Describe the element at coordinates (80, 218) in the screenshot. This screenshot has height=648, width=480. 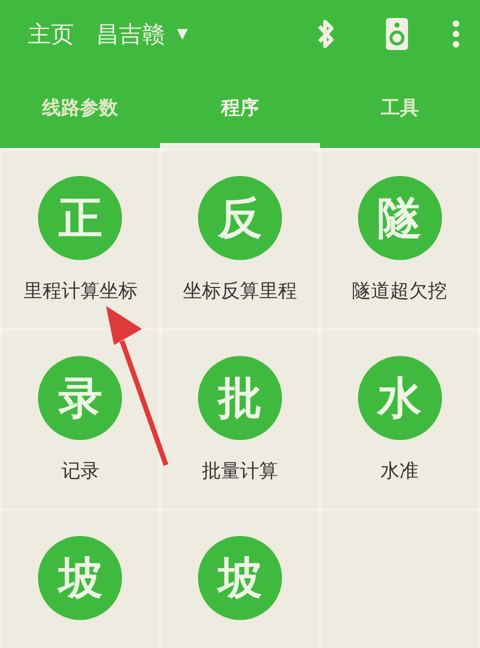
I see `program-badge: 正` at that location.